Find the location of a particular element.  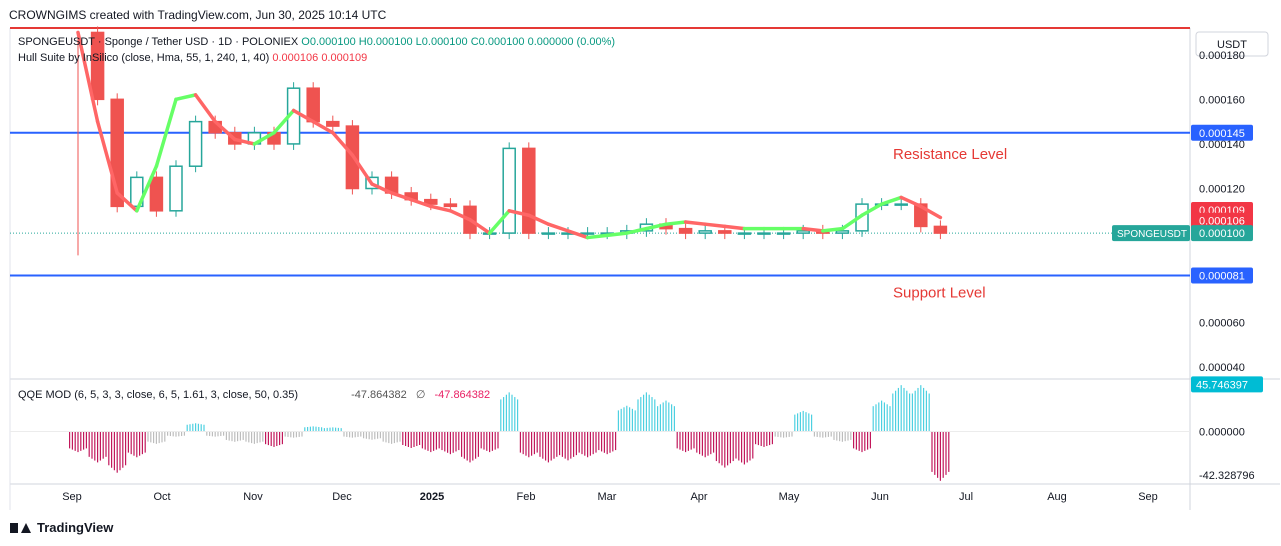

qqe-bottom-label: -42.328796 is located at coordinates (1227, 476).